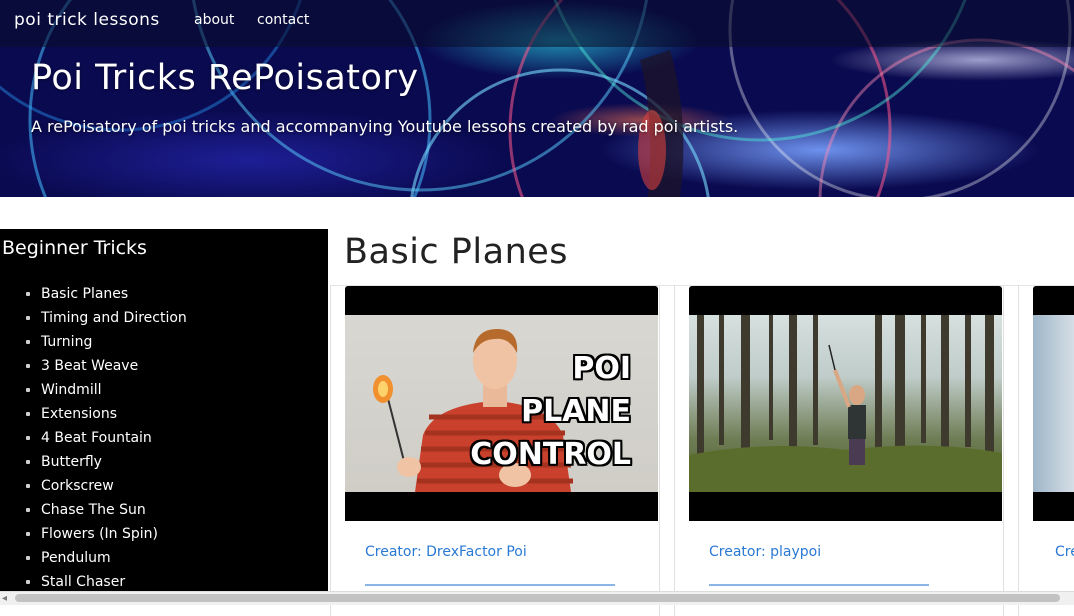 Image resolution: width=1074 pixels, height=616 pixels. I want to click on sidebar-item-basic-planes: Basic Planes, so click(93, 294).